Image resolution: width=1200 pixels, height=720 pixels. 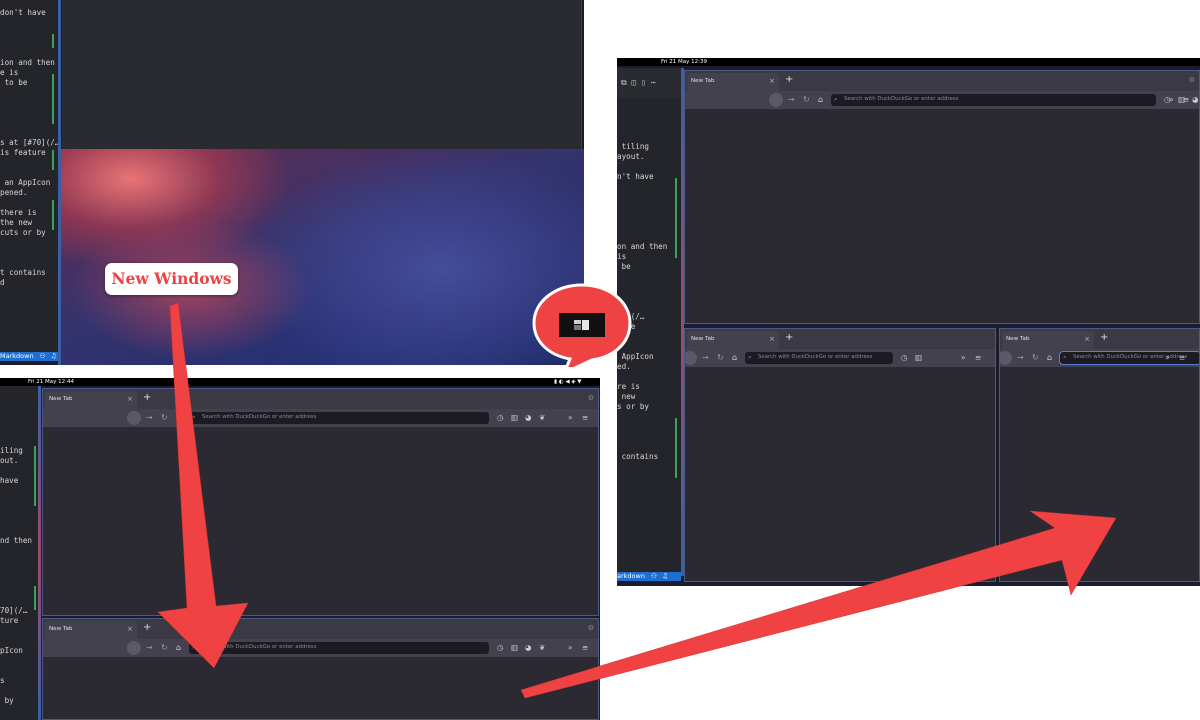 What do you see at coordinates (203, 485) in the screenshot?
I see `arrow-down` at bounding box center [203, 485].